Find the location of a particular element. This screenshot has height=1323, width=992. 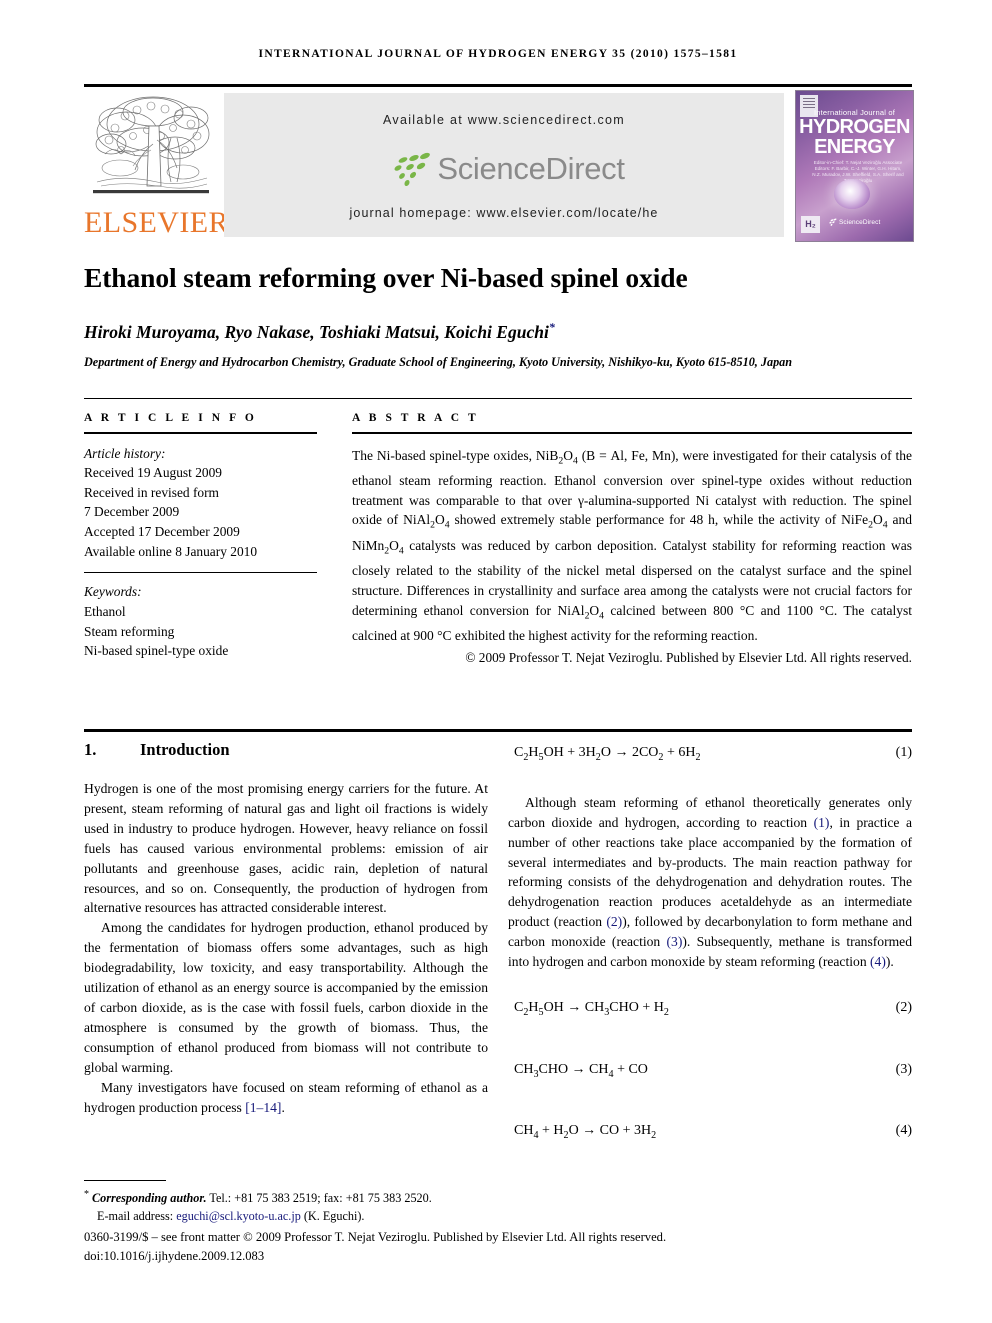

equation-expression: C2H5OH → CH3CHO + H2 is located at coordinates (591, 1008).